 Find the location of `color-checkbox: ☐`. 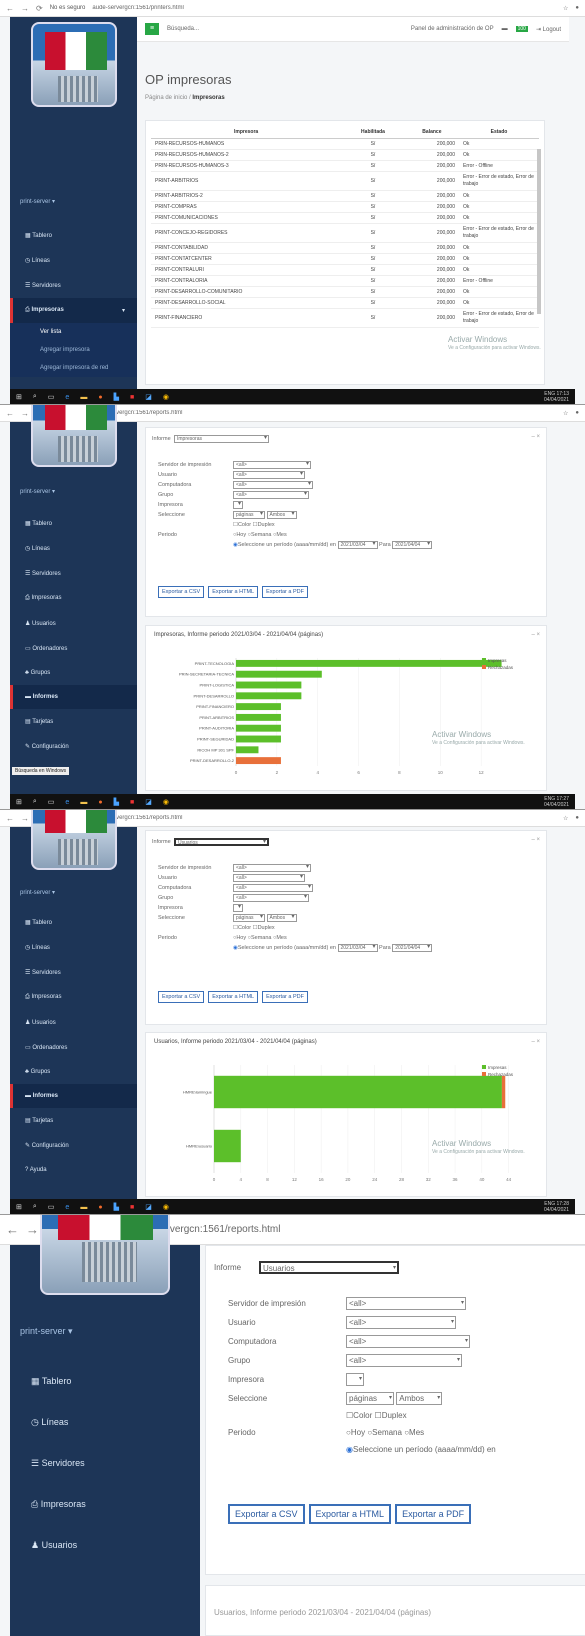

color-checkbox: ☐ is located at coordinates (349, 1415).